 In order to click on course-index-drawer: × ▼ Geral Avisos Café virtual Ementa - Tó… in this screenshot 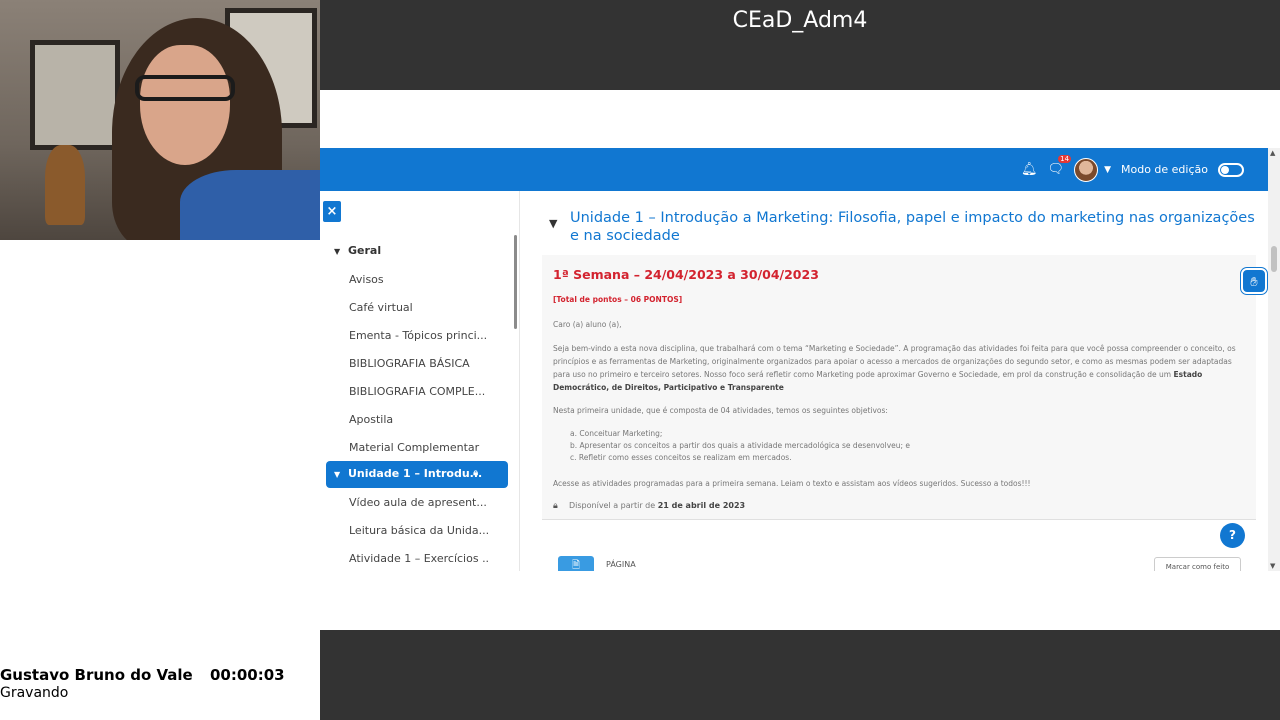, I will do `click(420, 381)`.